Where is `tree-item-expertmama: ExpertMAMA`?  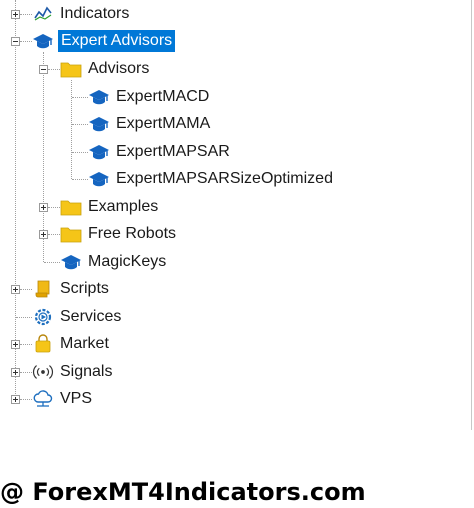
tree-item-expertmama: ExpertMAMA is located at coordinates (150, 124).